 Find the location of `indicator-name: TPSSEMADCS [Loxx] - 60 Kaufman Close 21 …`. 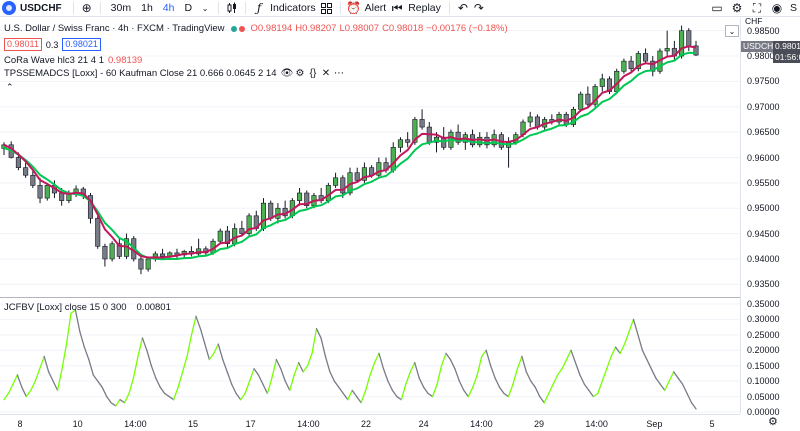

indicator-name: TPSSEMADCS [Loxx] - 60 Kaufman Close 21 … is located at coordinates (140, 73).